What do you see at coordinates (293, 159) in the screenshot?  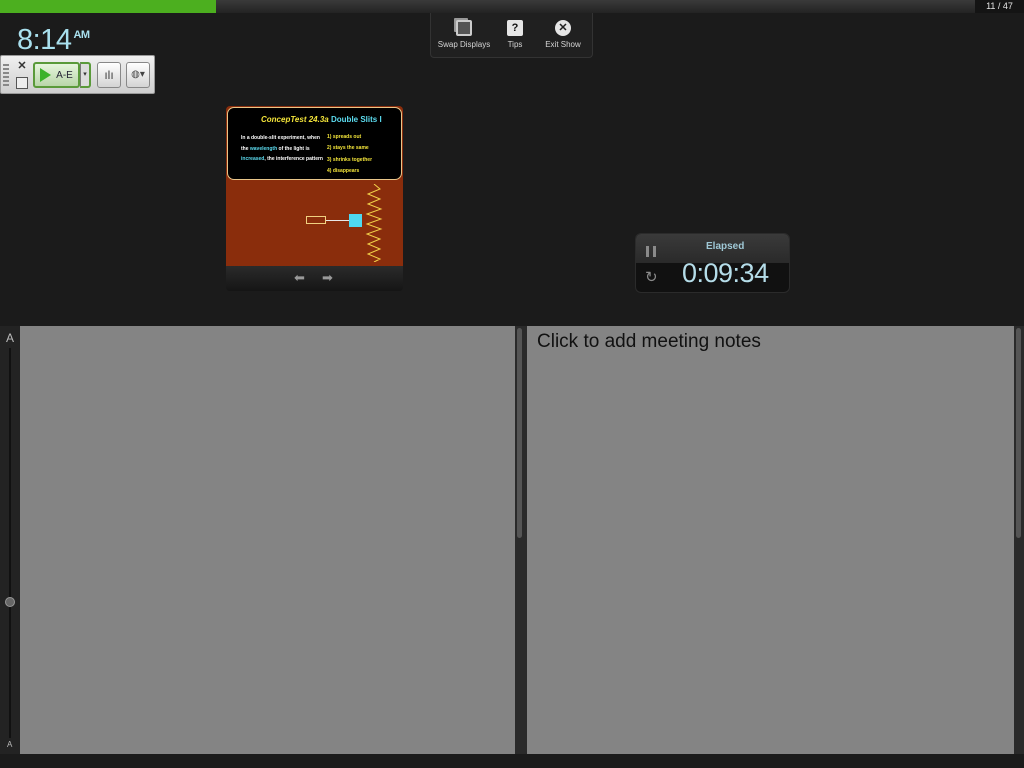 I see `question-text: , the interference pattern` at bounding box center [293, 159].